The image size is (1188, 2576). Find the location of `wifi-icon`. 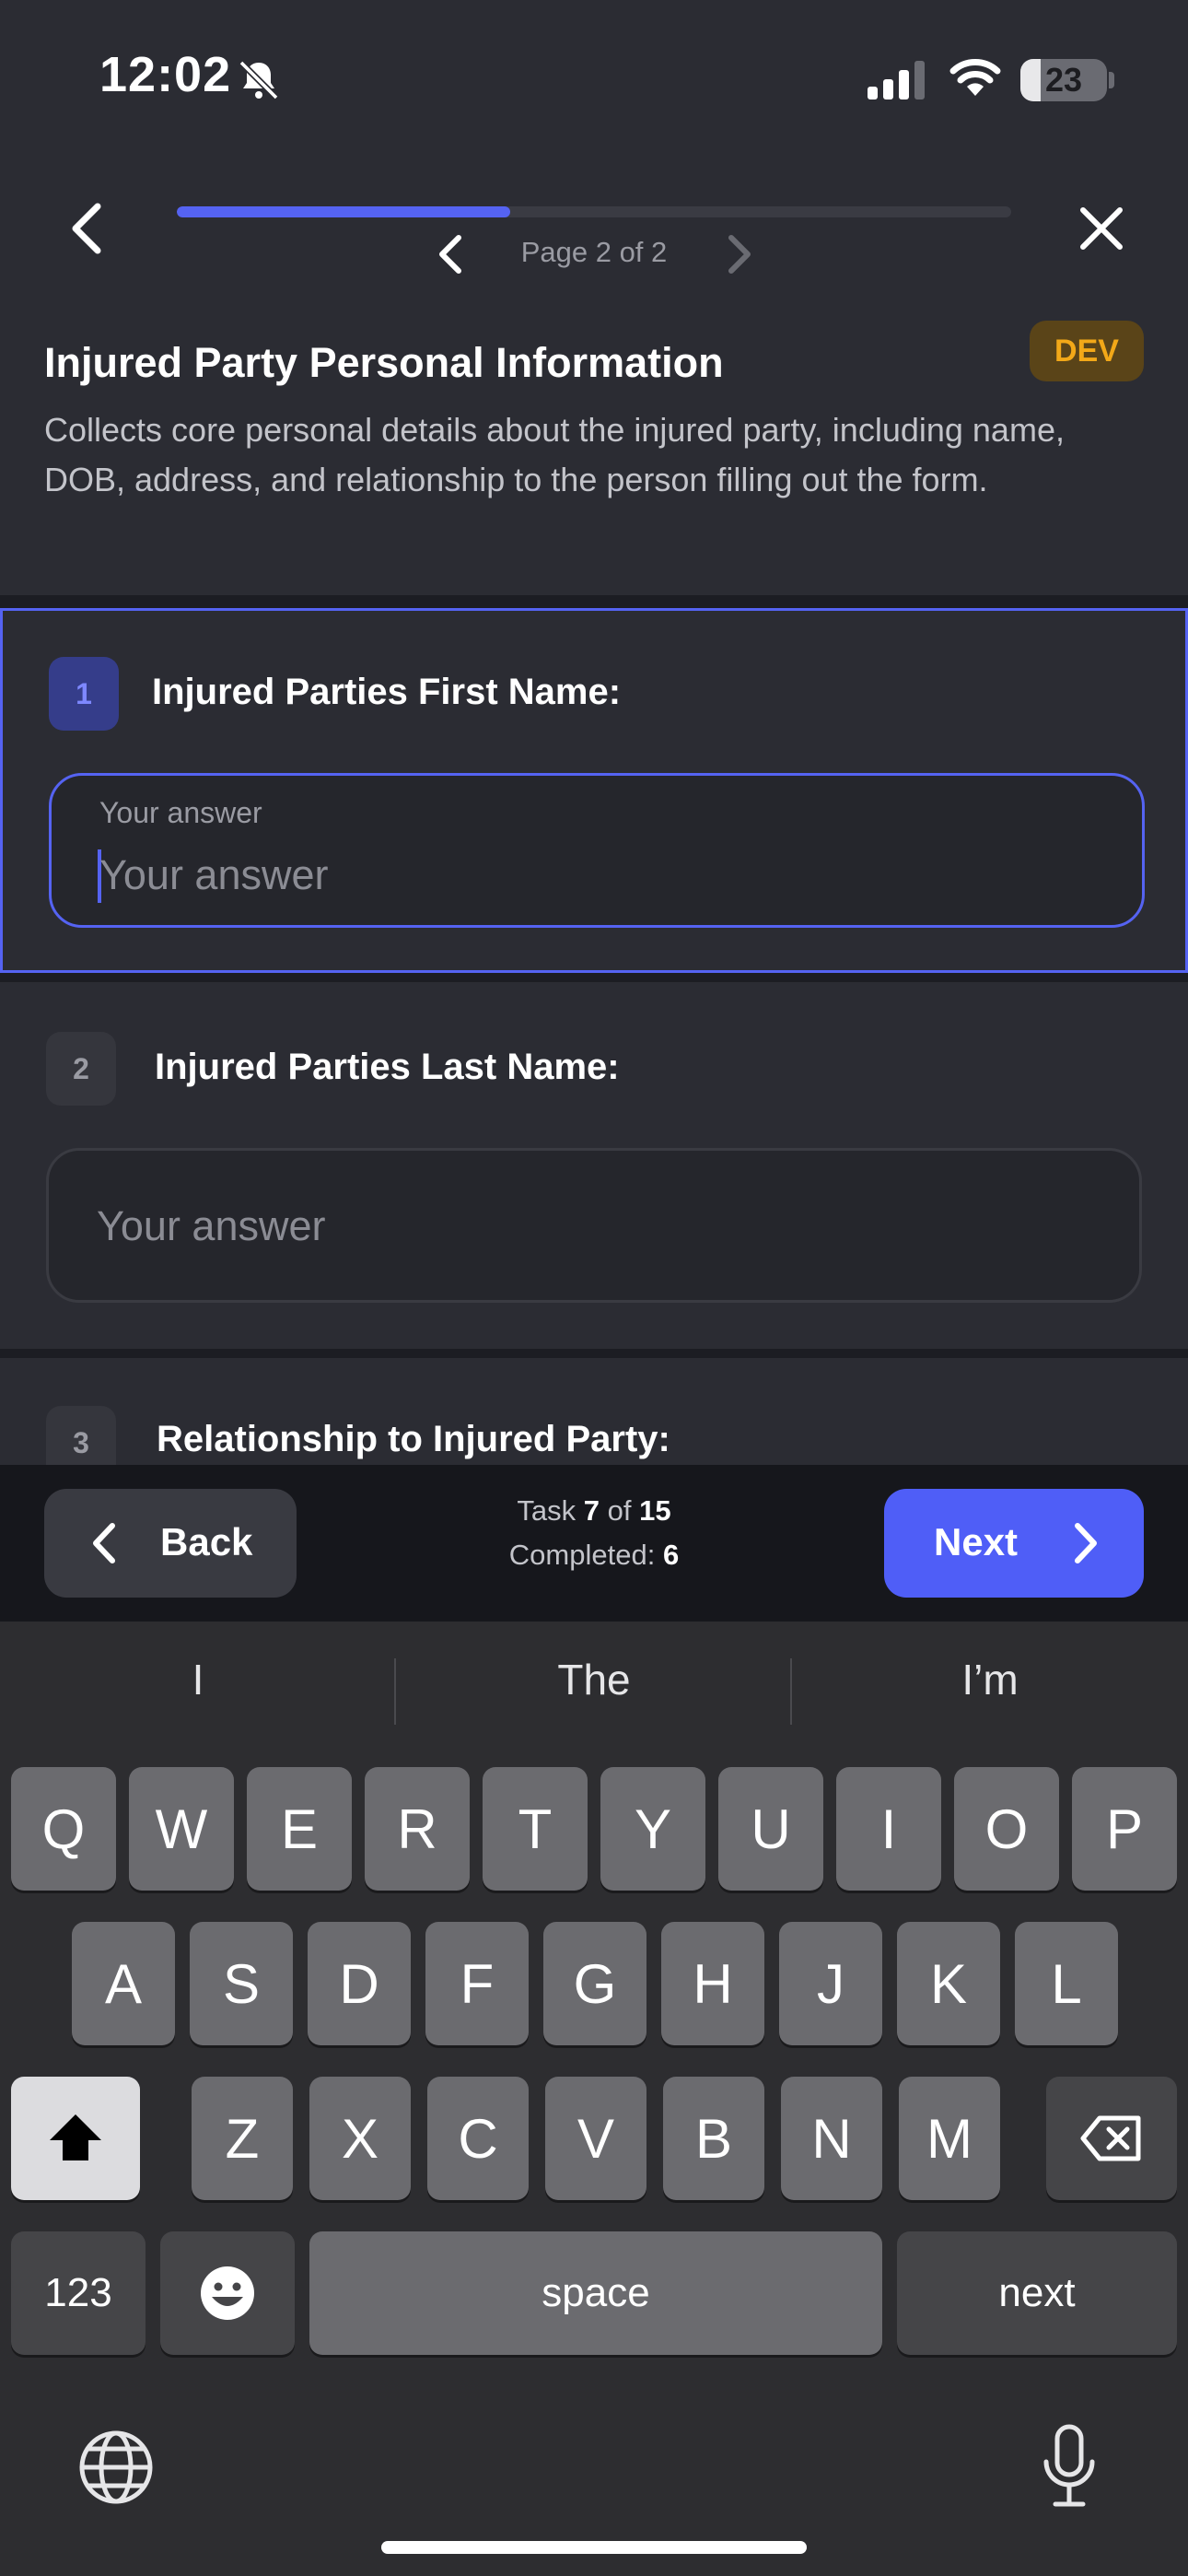

wifi-icon is located at coordinates (975, 77).